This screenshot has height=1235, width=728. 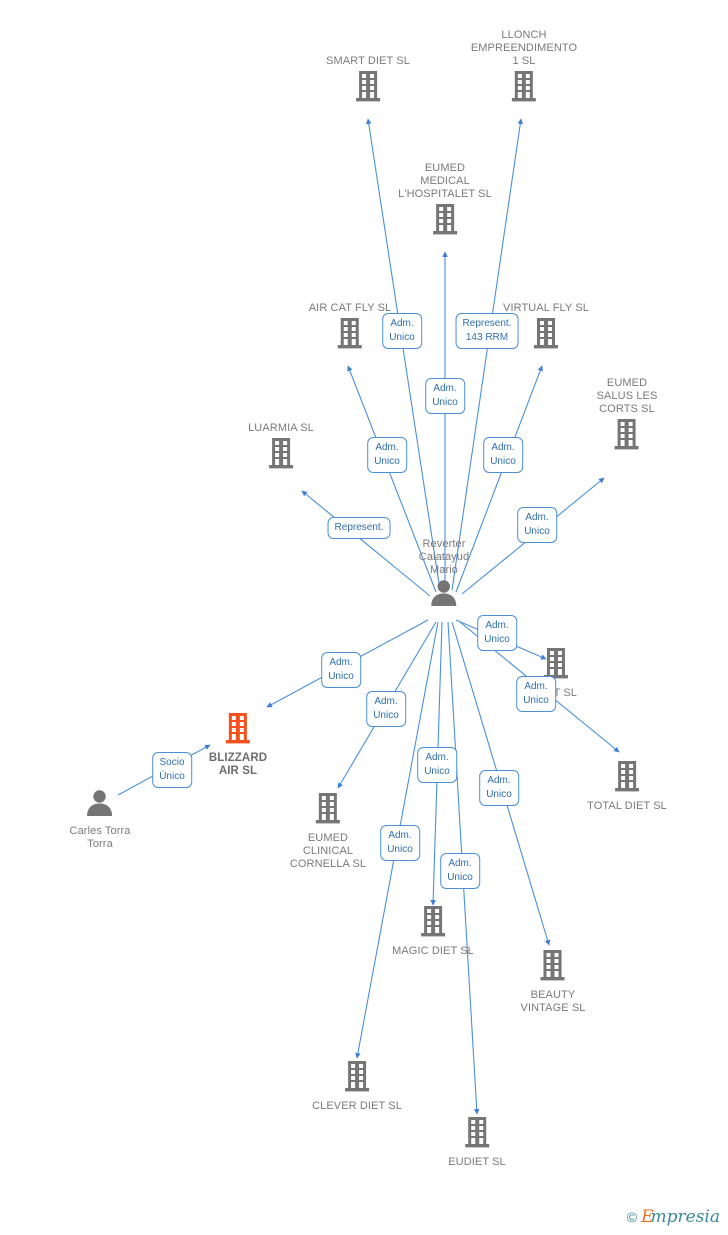 I want to click on node-label-beauty_vintage: BEAUTY VINTAGE SL, so click(x=553, y=1001).